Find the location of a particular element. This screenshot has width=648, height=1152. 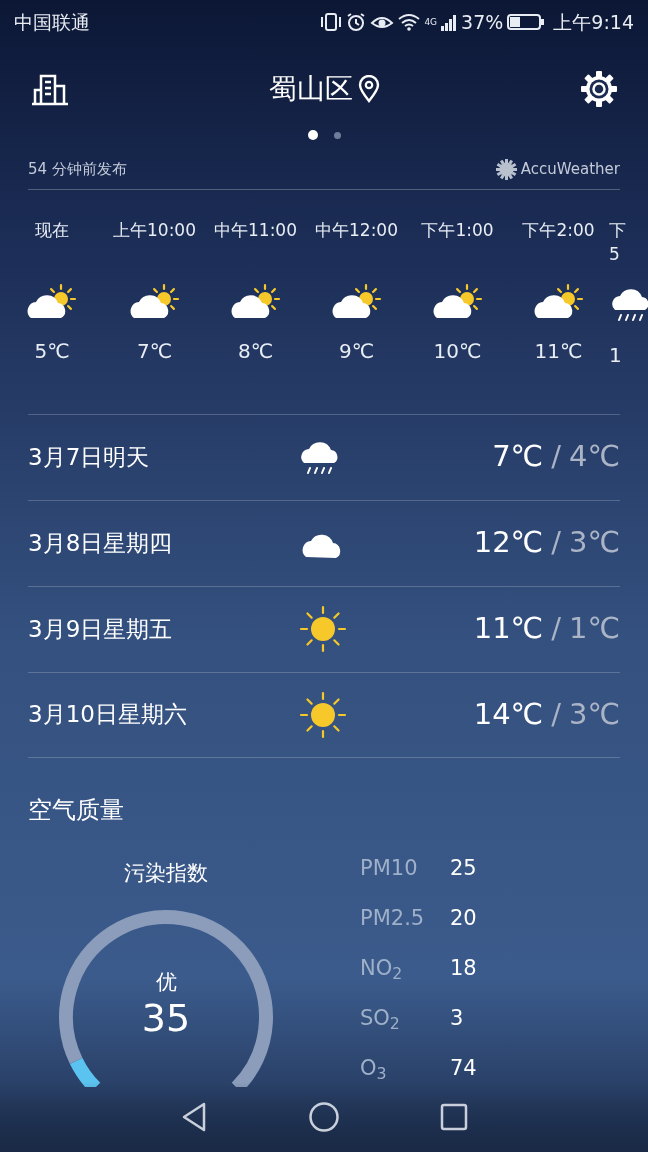

hour-temperature: 8℃ is located at coordinates (255, 351).